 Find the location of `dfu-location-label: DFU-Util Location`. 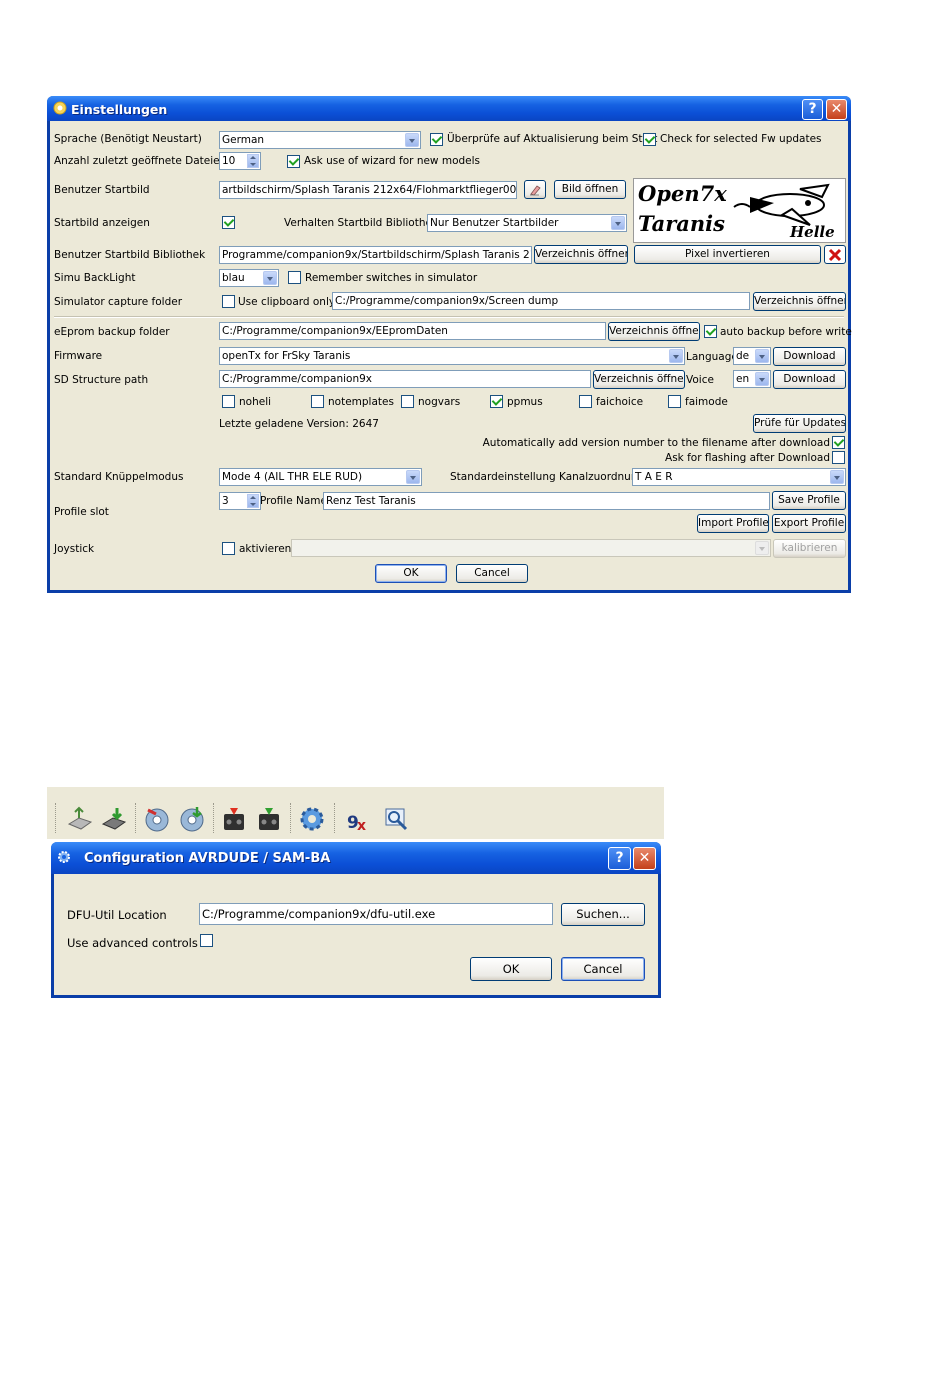

dfu-location-label: DFU-Util Location is located at coordinates (117, 915).